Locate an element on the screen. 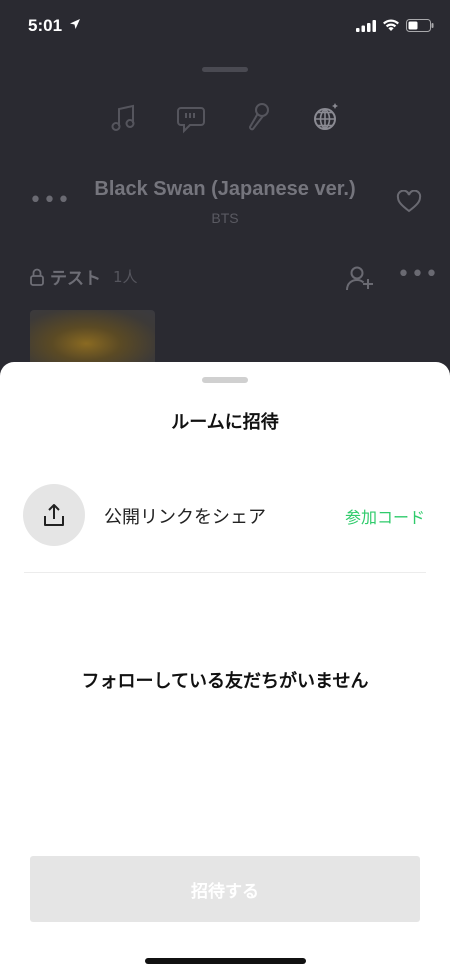 The image size is (450, 975). room-more-button: ••• is located at coordinates (418, 274).